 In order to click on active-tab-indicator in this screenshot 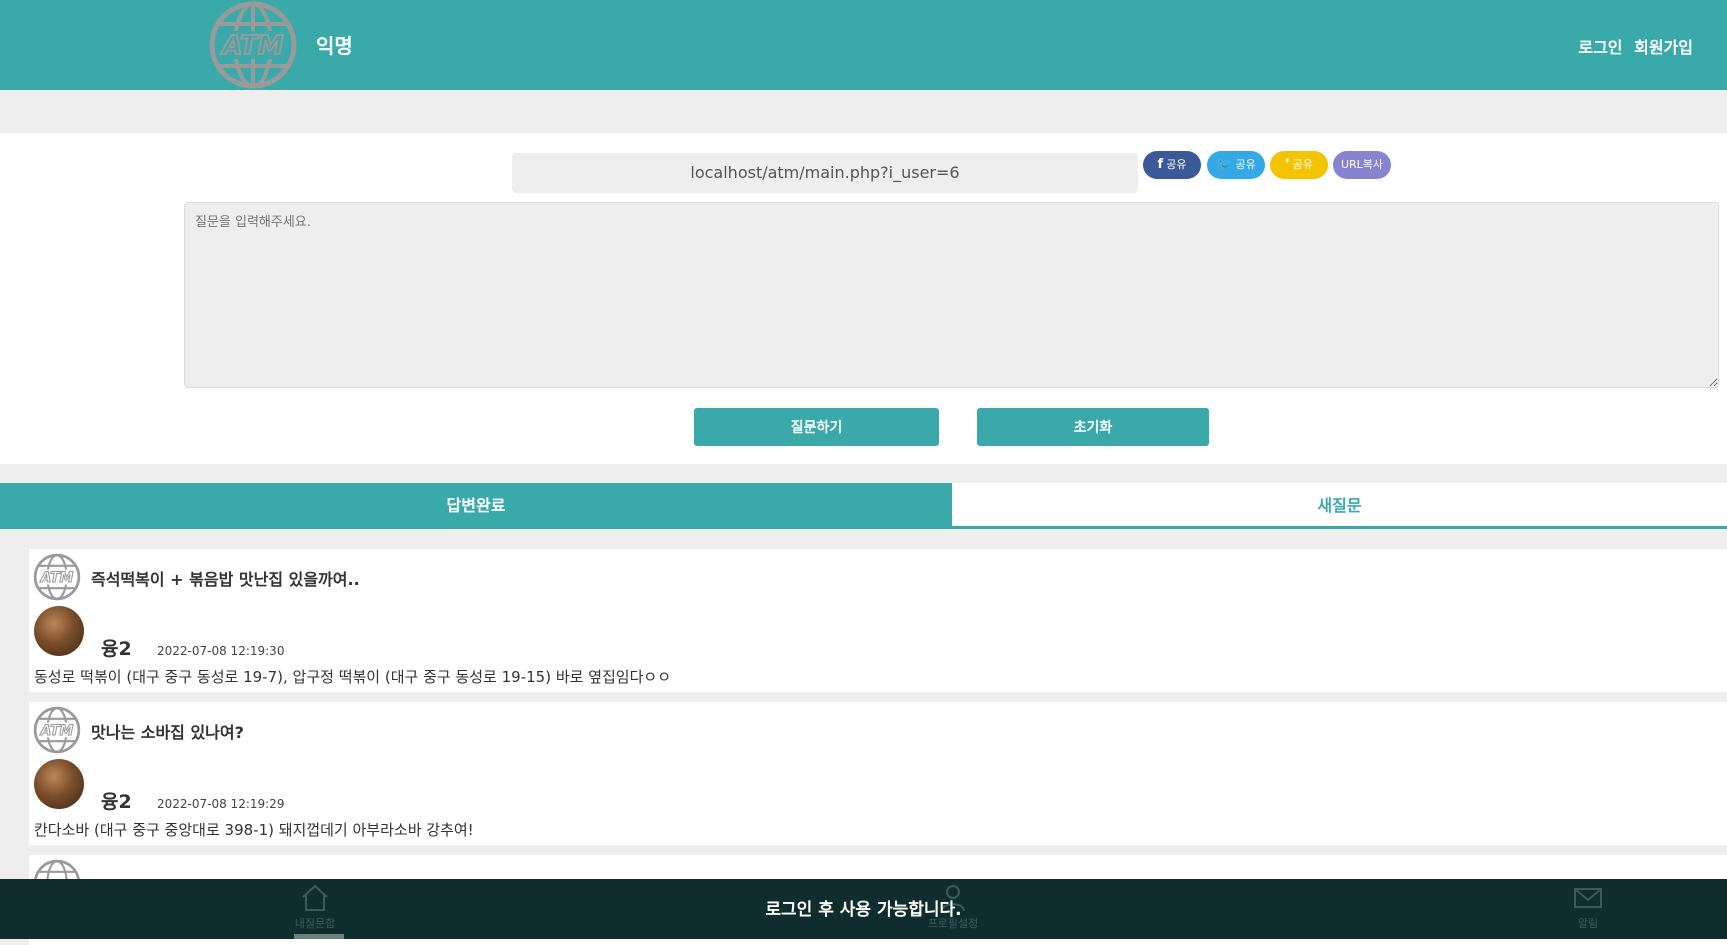, I will do `click(319, 936)`.